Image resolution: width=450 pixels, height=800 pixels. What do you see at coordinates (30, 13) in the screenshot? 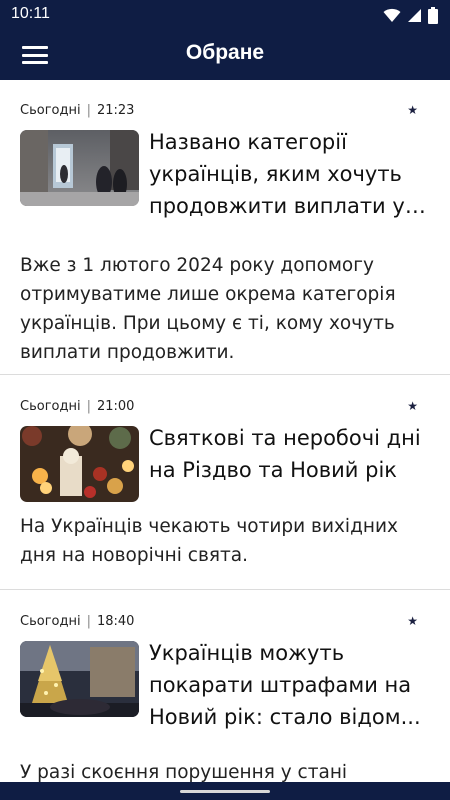
I see `status-time: 10:11` at bounding box center [30, 13].